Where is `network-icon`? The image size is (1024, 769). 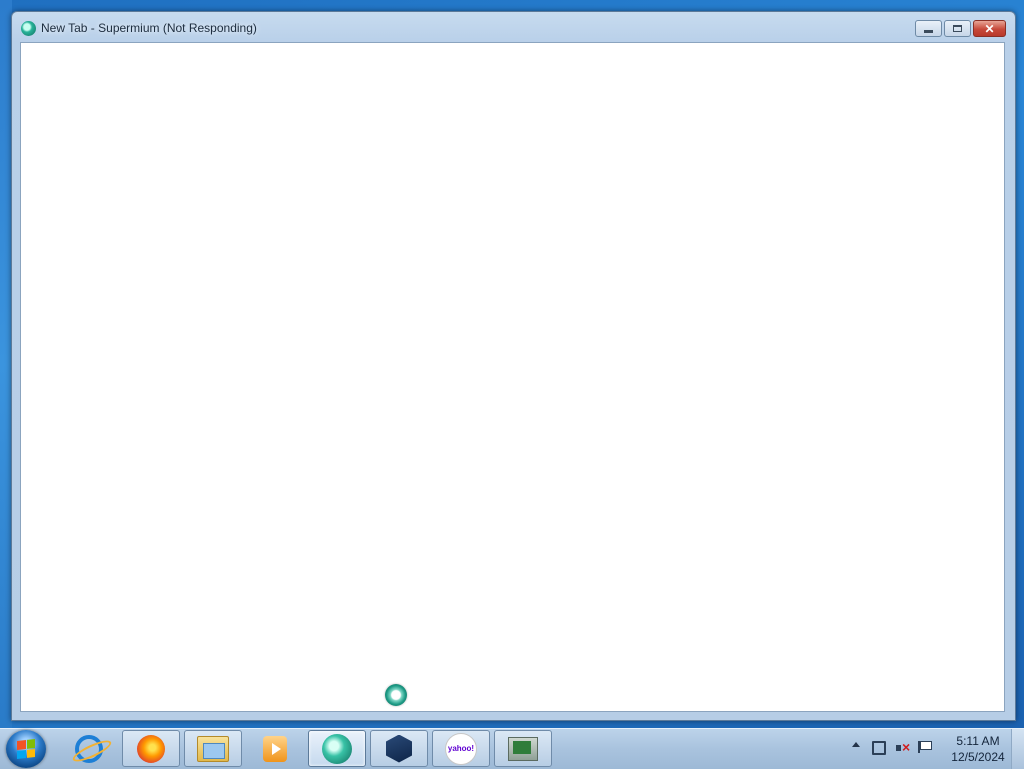
network-icon is located at coordinates (879, 748).